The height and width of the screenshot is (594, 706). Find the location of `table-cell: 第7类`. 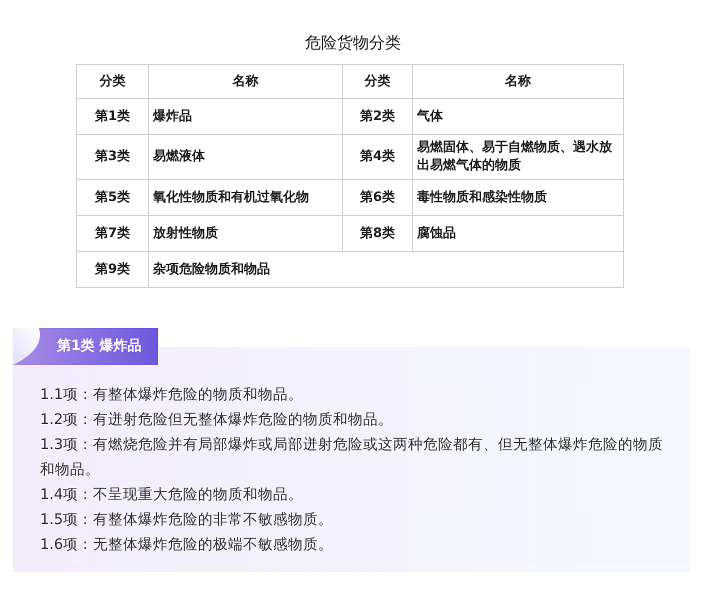

table-cell: 第7类 is located at coordinates (112, 234).